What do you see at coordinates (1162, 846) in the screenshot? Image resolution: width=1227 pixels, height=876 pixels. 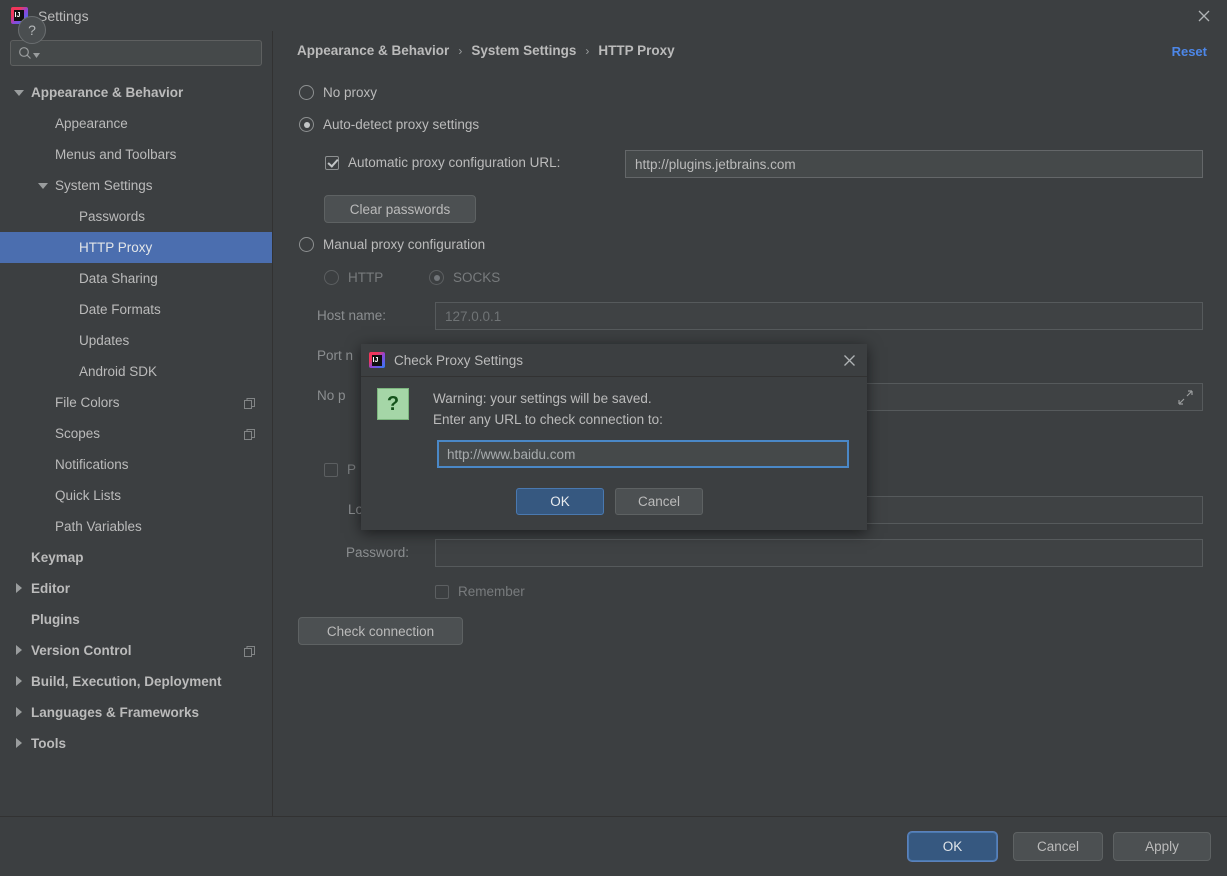 I see `apply-button: Apply` at bounding box center [1162, 846].